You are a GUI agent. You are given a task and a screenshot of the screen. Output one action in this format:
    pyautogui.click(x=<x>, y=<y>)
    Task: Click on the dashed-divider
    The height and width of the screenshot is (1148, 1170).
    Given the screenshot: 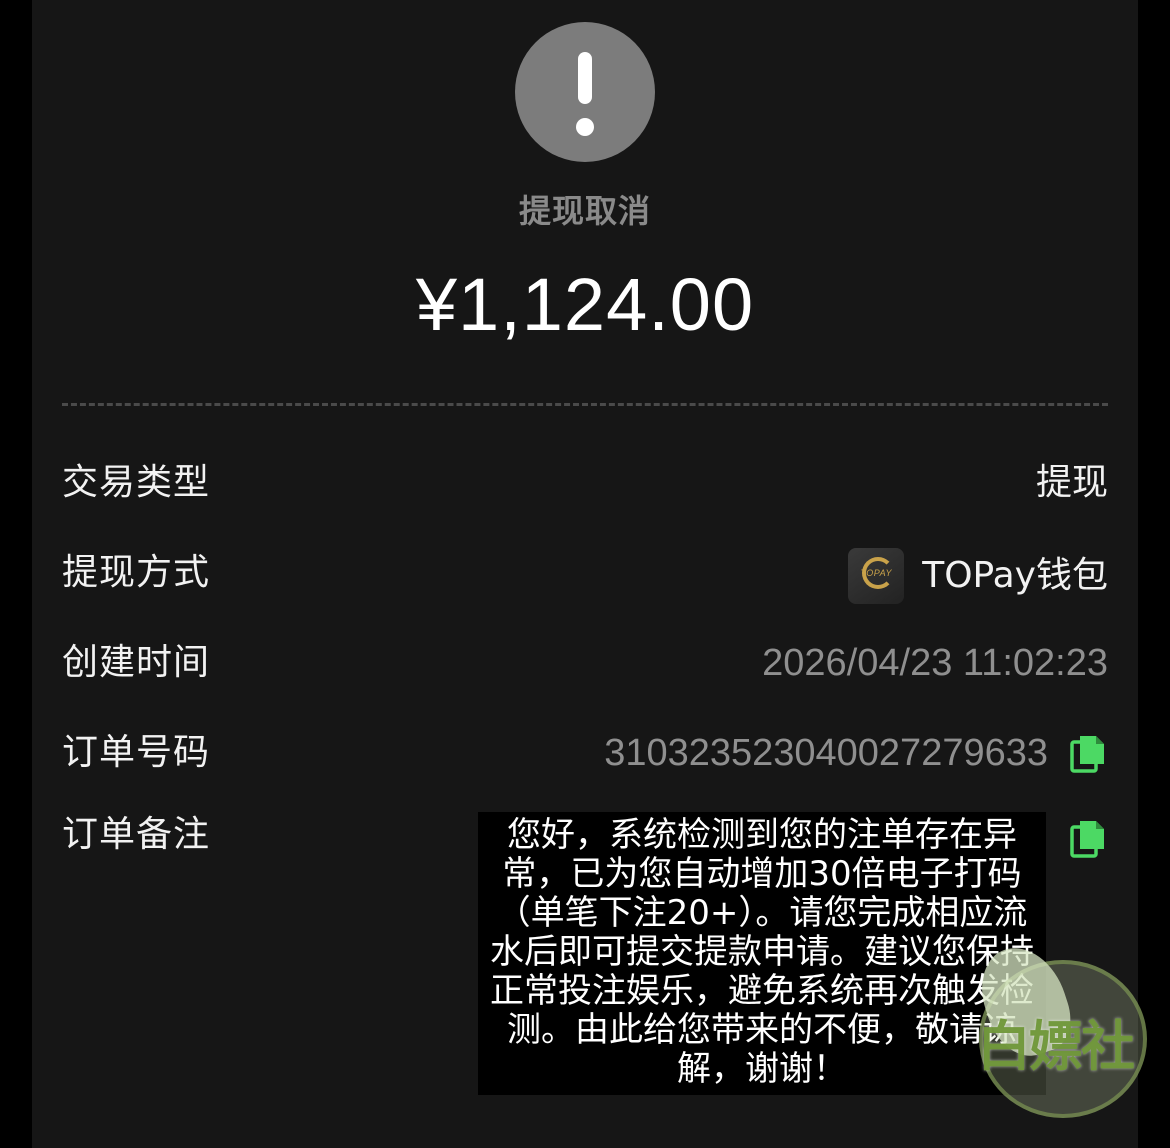 What is the action you would take?
    pyautogui.click(x=585, y=404)
    